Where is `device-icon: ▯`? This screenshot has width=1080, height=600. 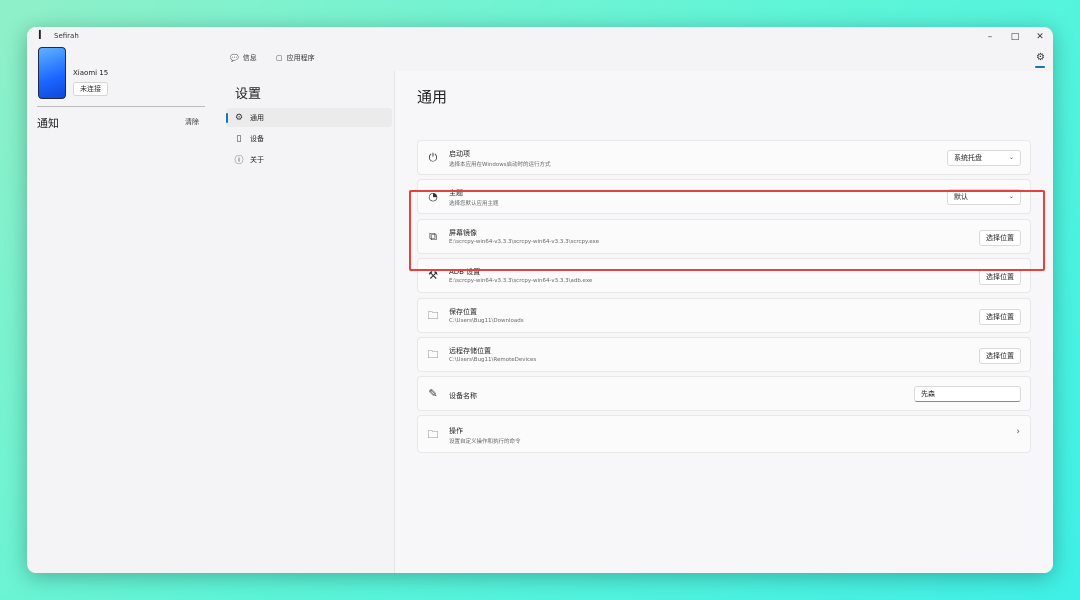
device-icon: ▯ is located at coordinates (239, 138).